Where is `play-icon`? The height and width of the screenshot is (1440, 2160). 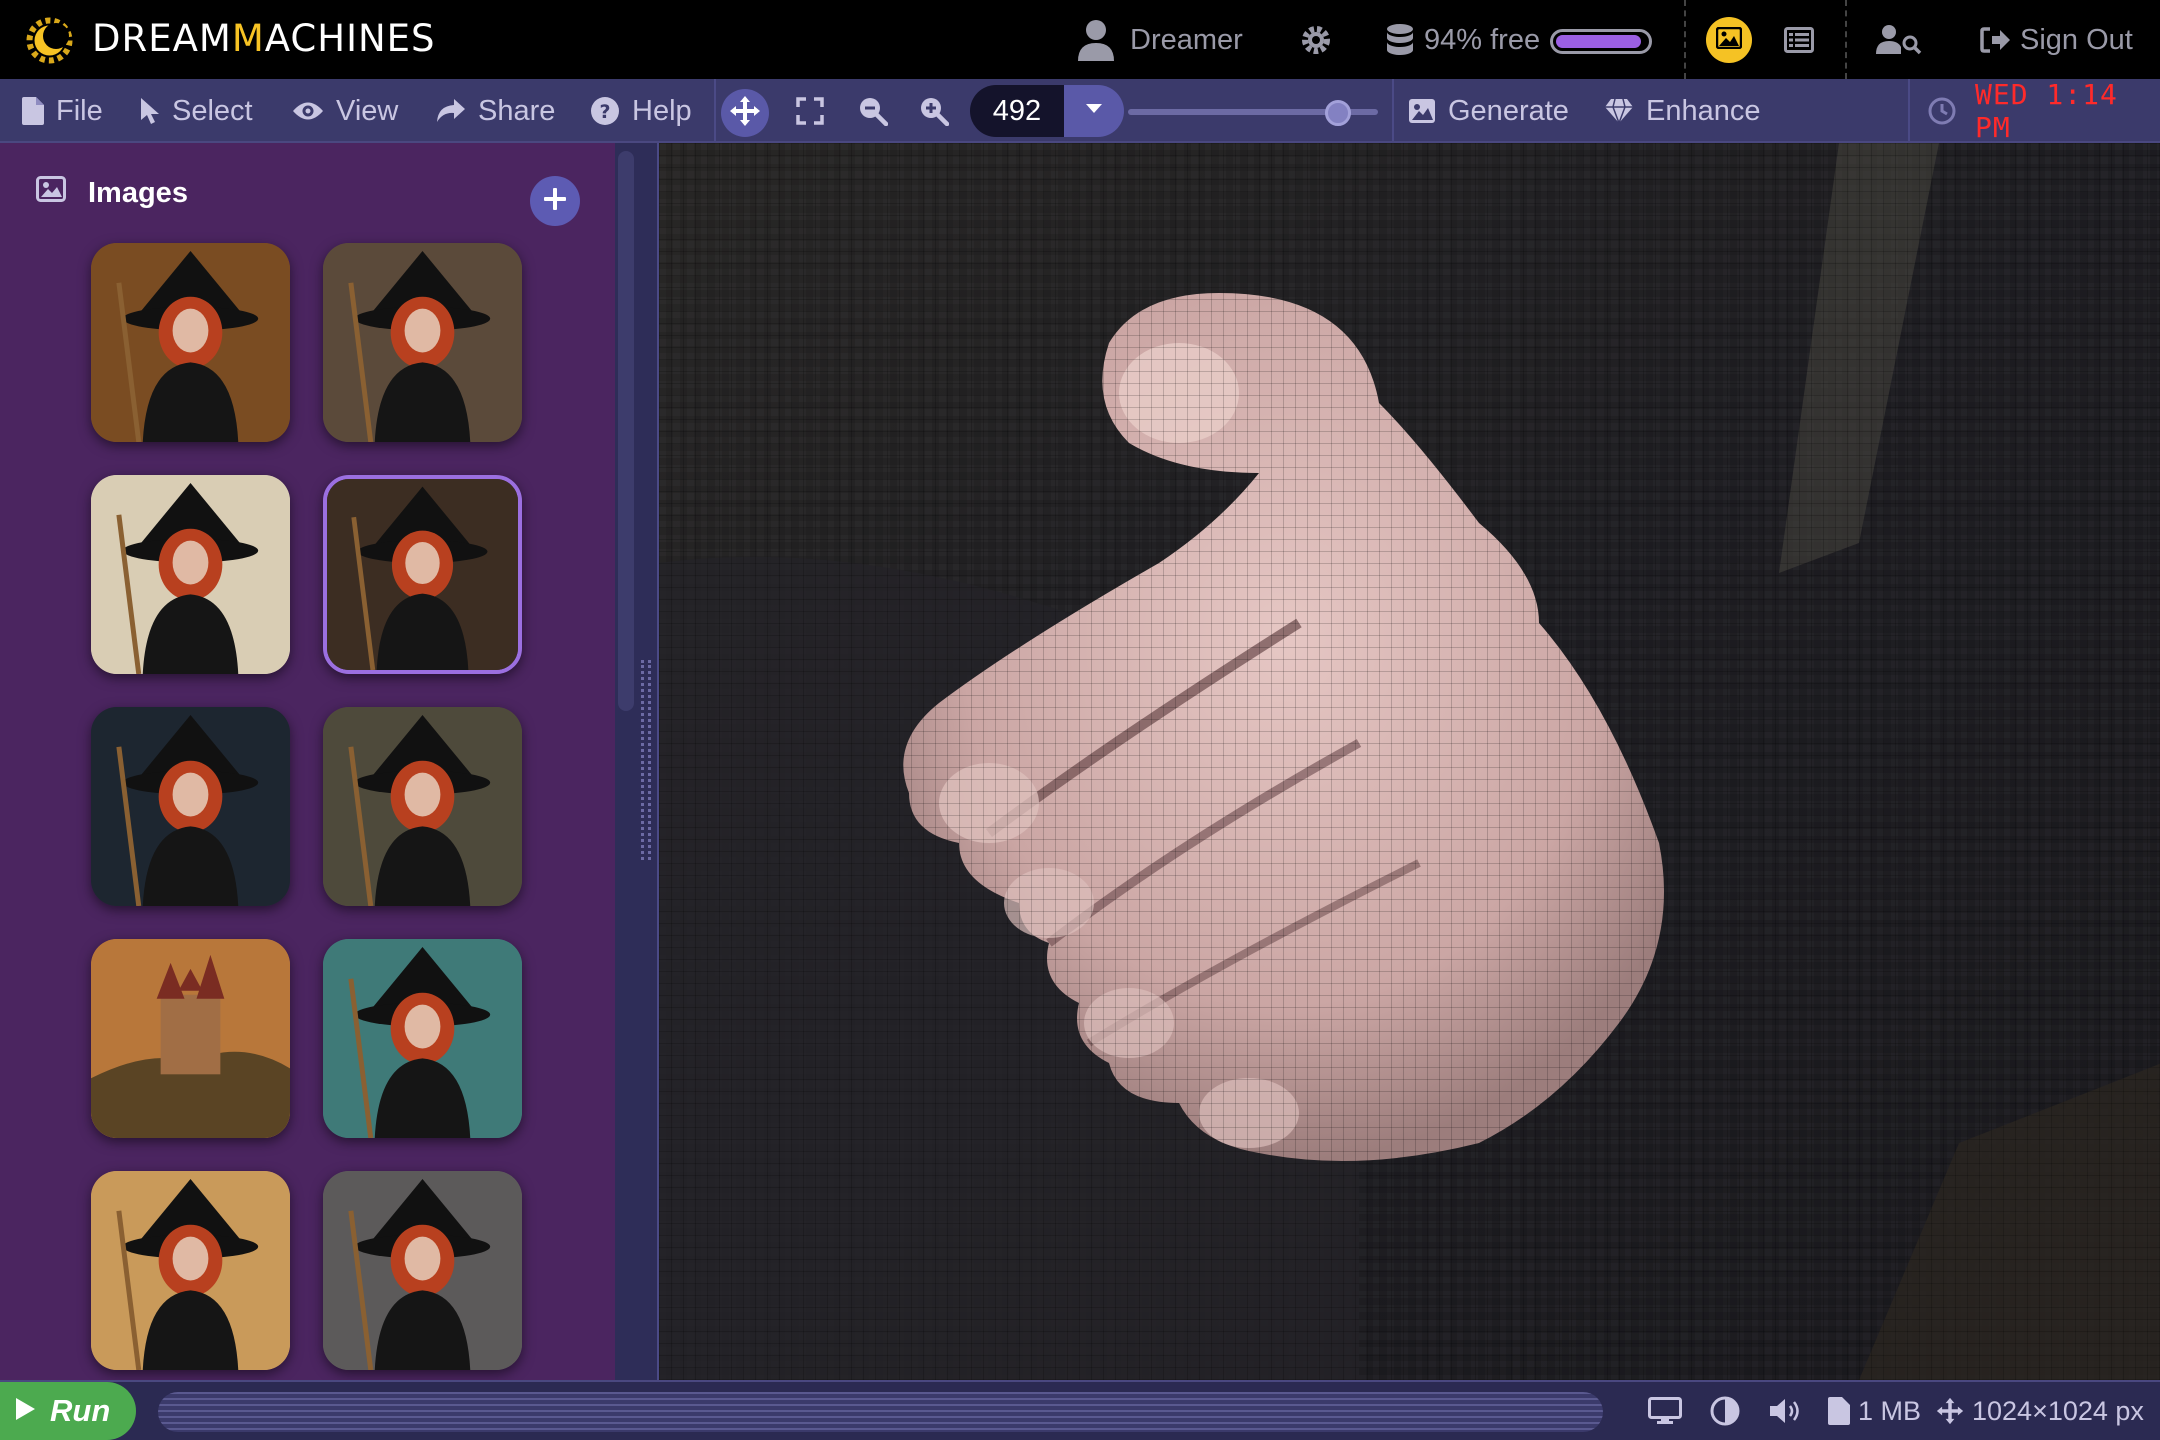 play-icon is located at coordinates (25, 1411).